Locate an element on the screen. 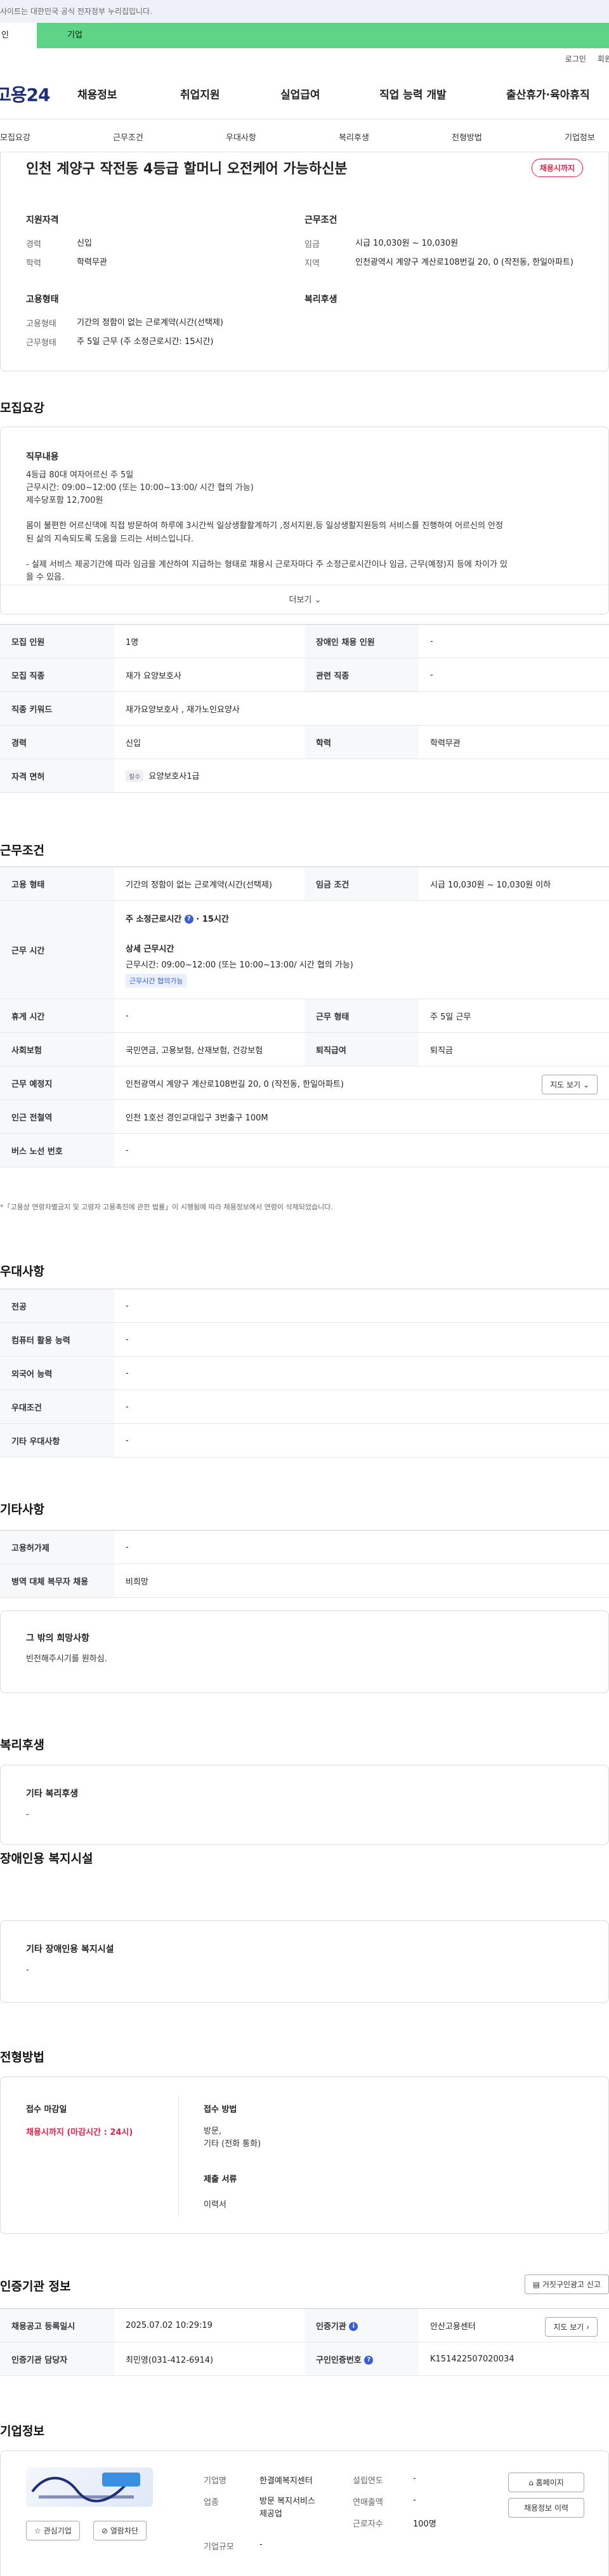 The image size is (609, 2576). global-navigation: 고용24 채용정보 취업지원 실업급여 직업 능력 개발 출산휴가·육아휴직 is located at coordinates (304, 94).